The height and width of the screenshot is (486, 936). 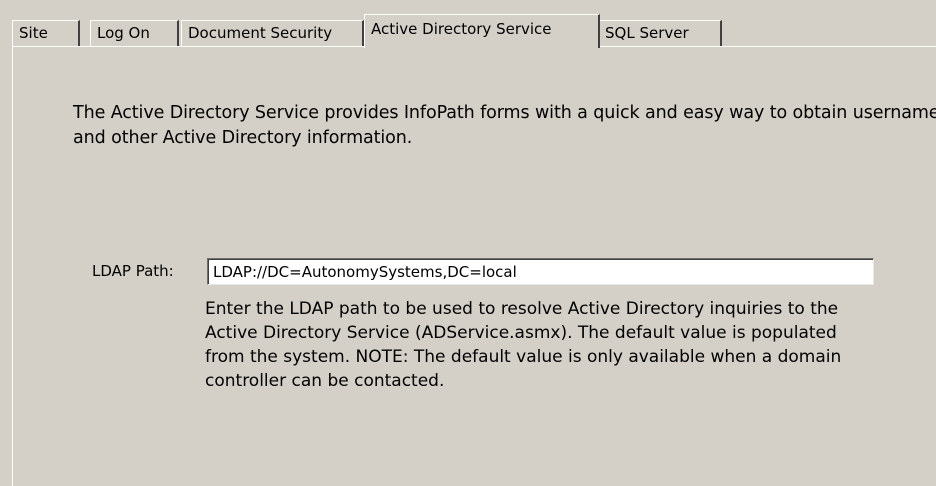 What do you see at coordinates (540, 271) in the screenshot?
I see `ldap-path-input` at bounding box center [540, 271].